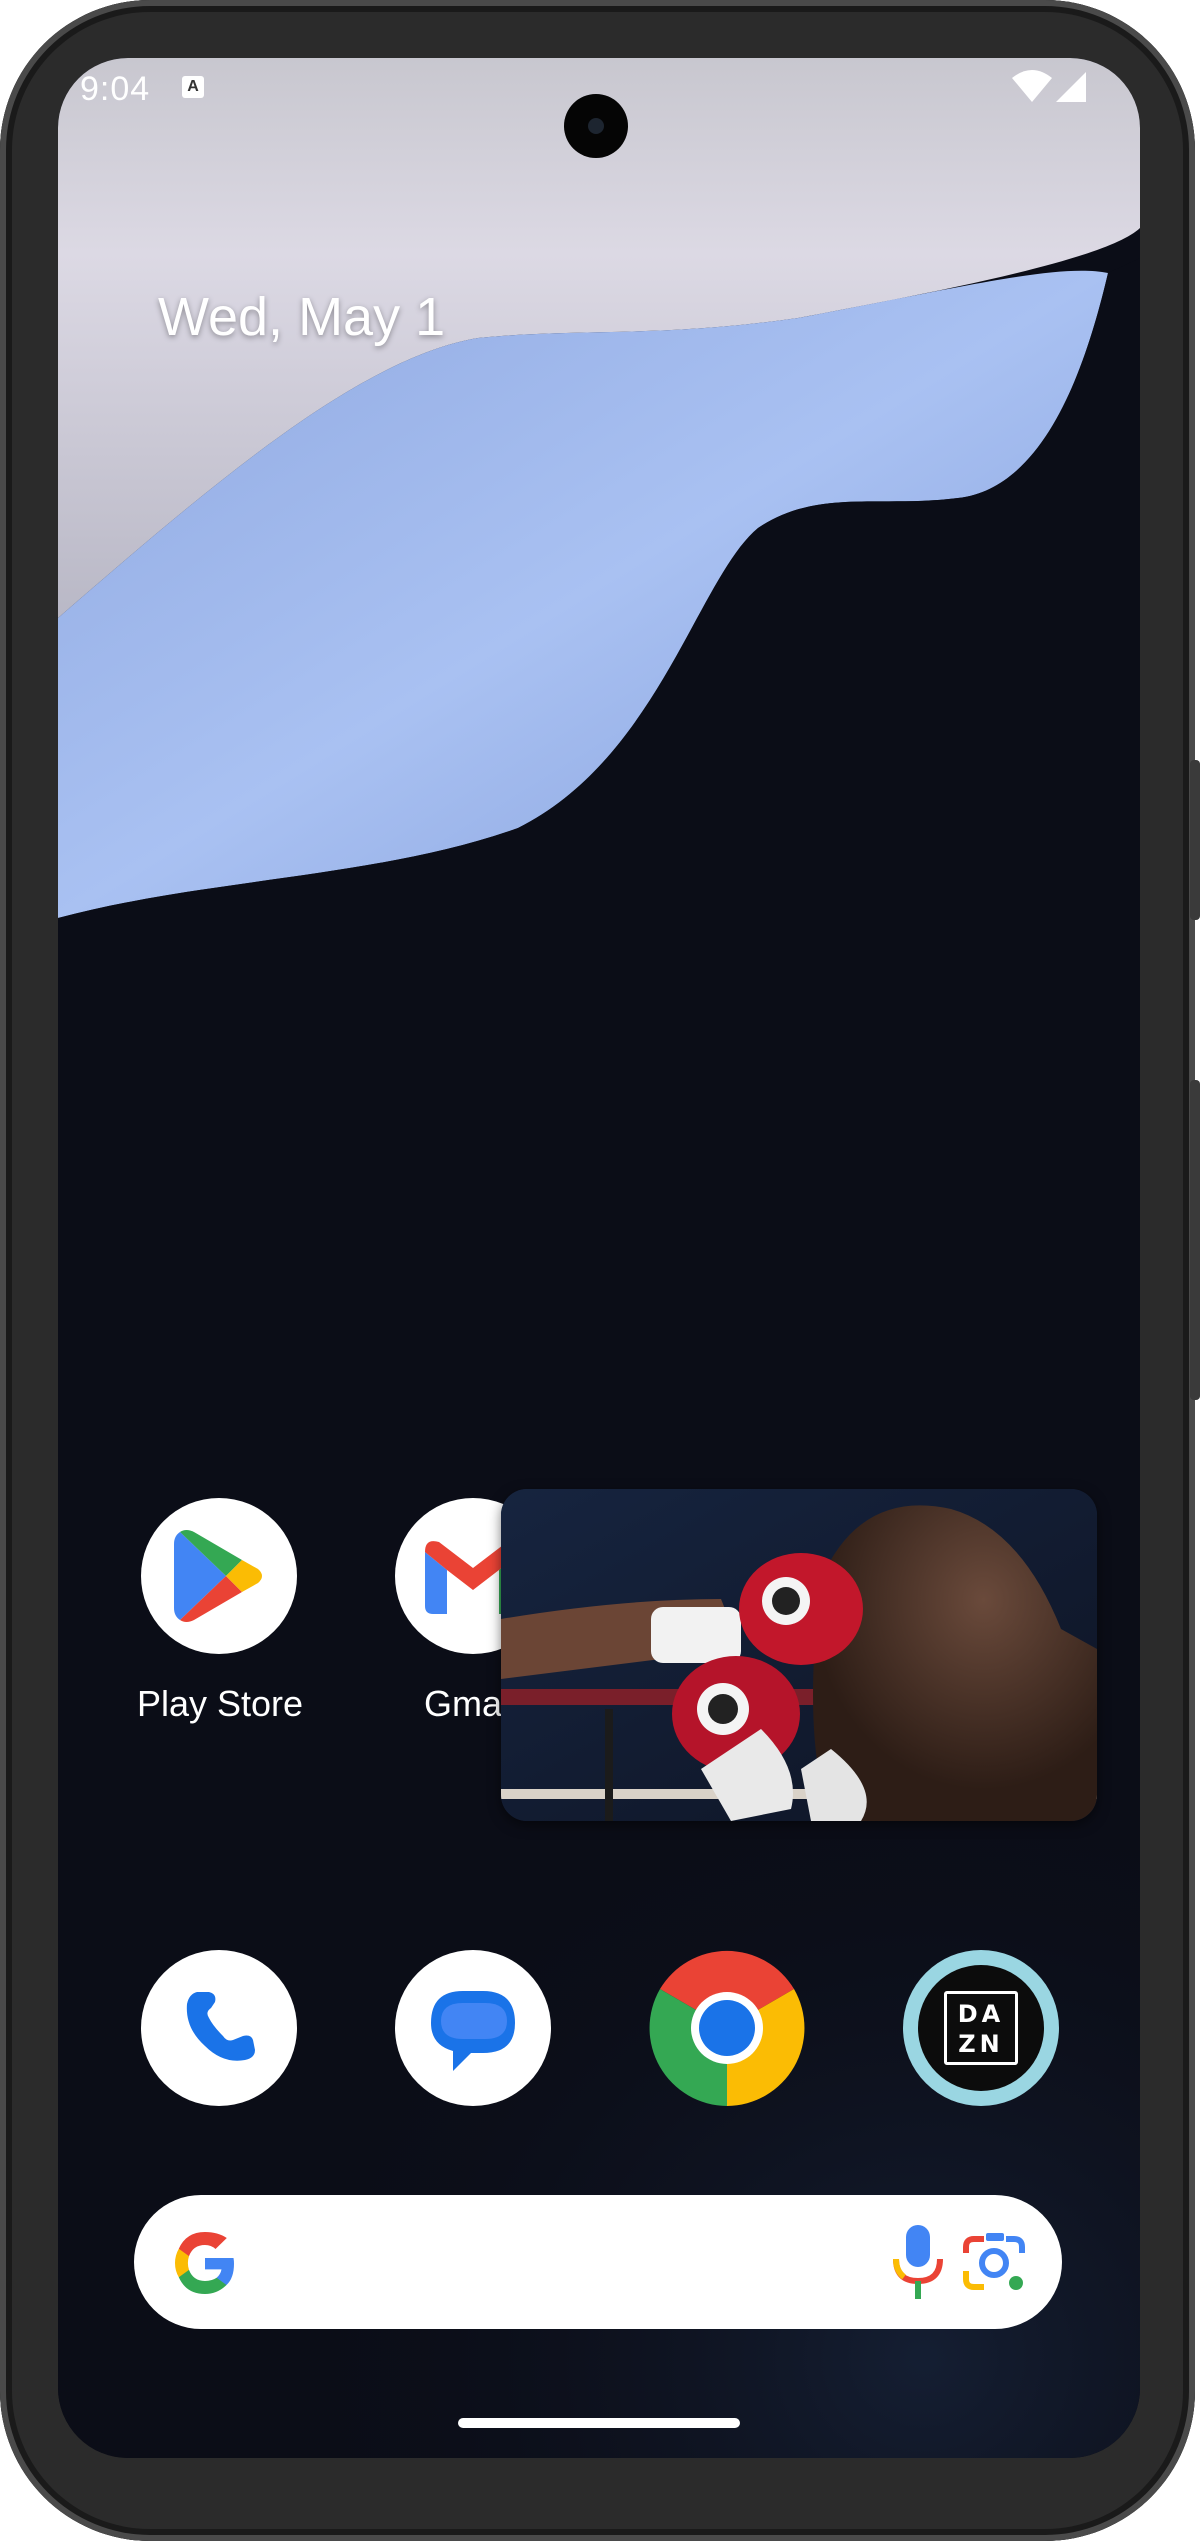 This screenshot has height=2541, width=1200. I want to click on google-search-bar, so click(598, 2262).